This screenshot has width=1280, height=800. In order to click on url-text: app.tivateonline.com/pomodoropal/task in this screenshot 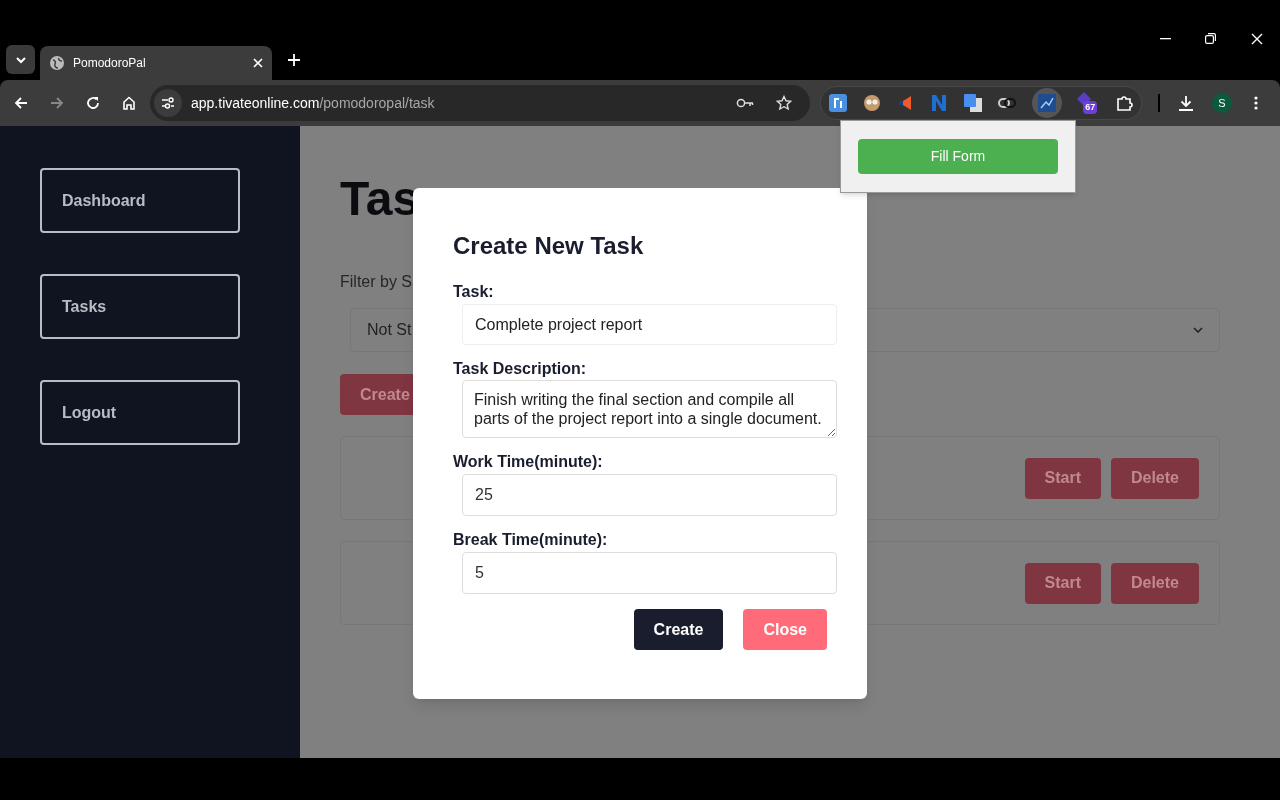, I will do `click(313, 103)`.